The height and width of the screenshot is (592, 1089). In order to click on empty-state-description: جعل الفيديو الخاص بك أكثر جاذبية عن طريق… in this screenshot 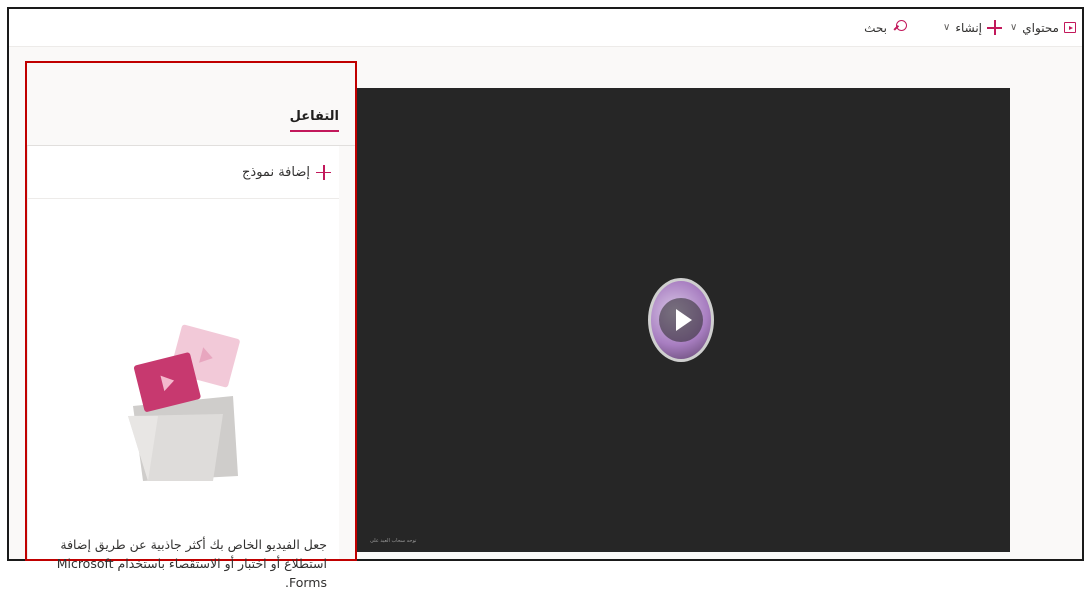, I will do `click(191, 563)`.